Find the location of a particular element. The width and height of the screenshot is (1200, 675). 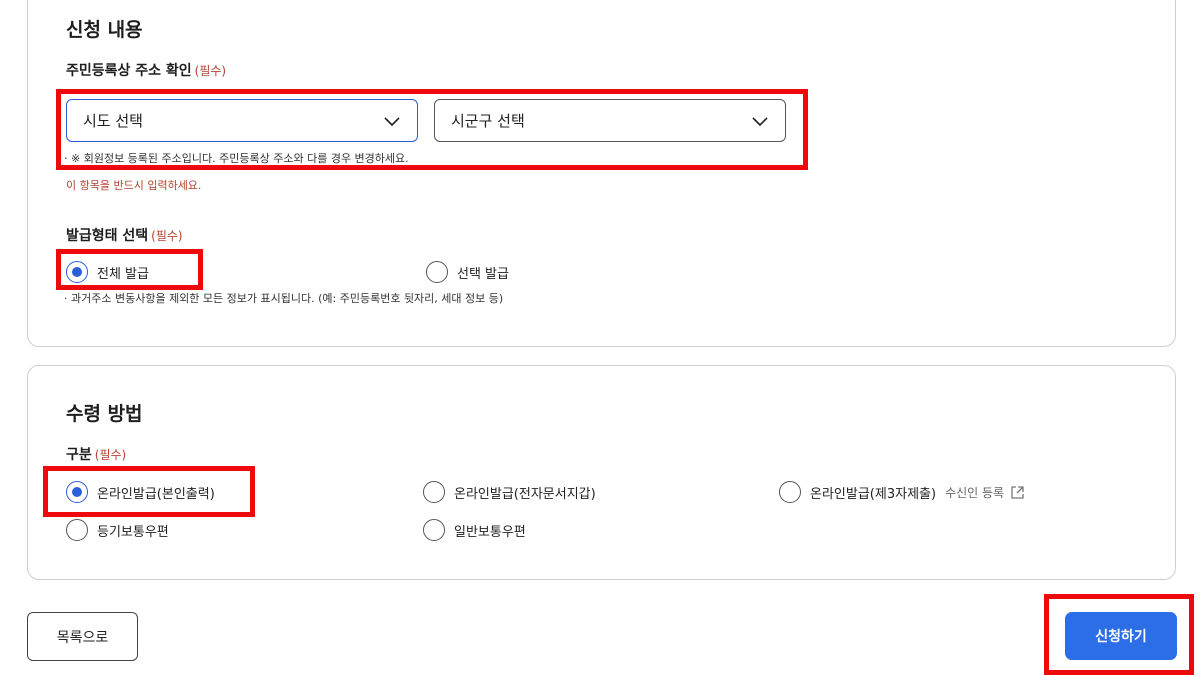

radio-issue-full-label: 전체 발급 is located at coordinates (123, 274).